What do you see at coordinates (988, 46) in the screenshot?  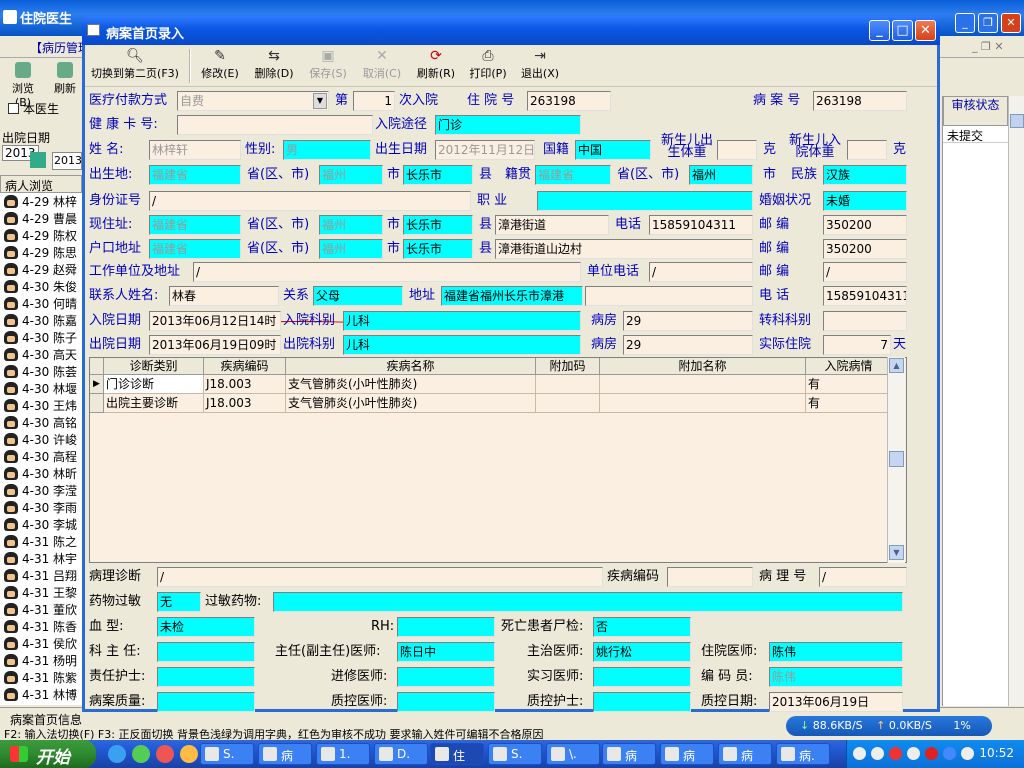 I see `mdi-window-controls: _ ❐ ✕` at bounding box center [988, 46].